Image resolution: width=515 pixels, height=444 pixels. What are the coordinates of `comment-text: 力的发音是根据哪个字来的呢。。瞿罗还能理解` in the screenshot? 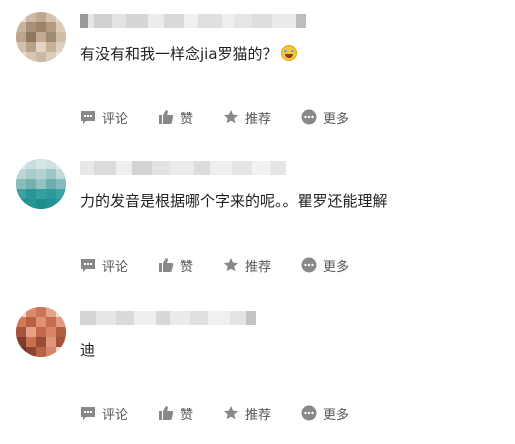 It's located at (234, 201).